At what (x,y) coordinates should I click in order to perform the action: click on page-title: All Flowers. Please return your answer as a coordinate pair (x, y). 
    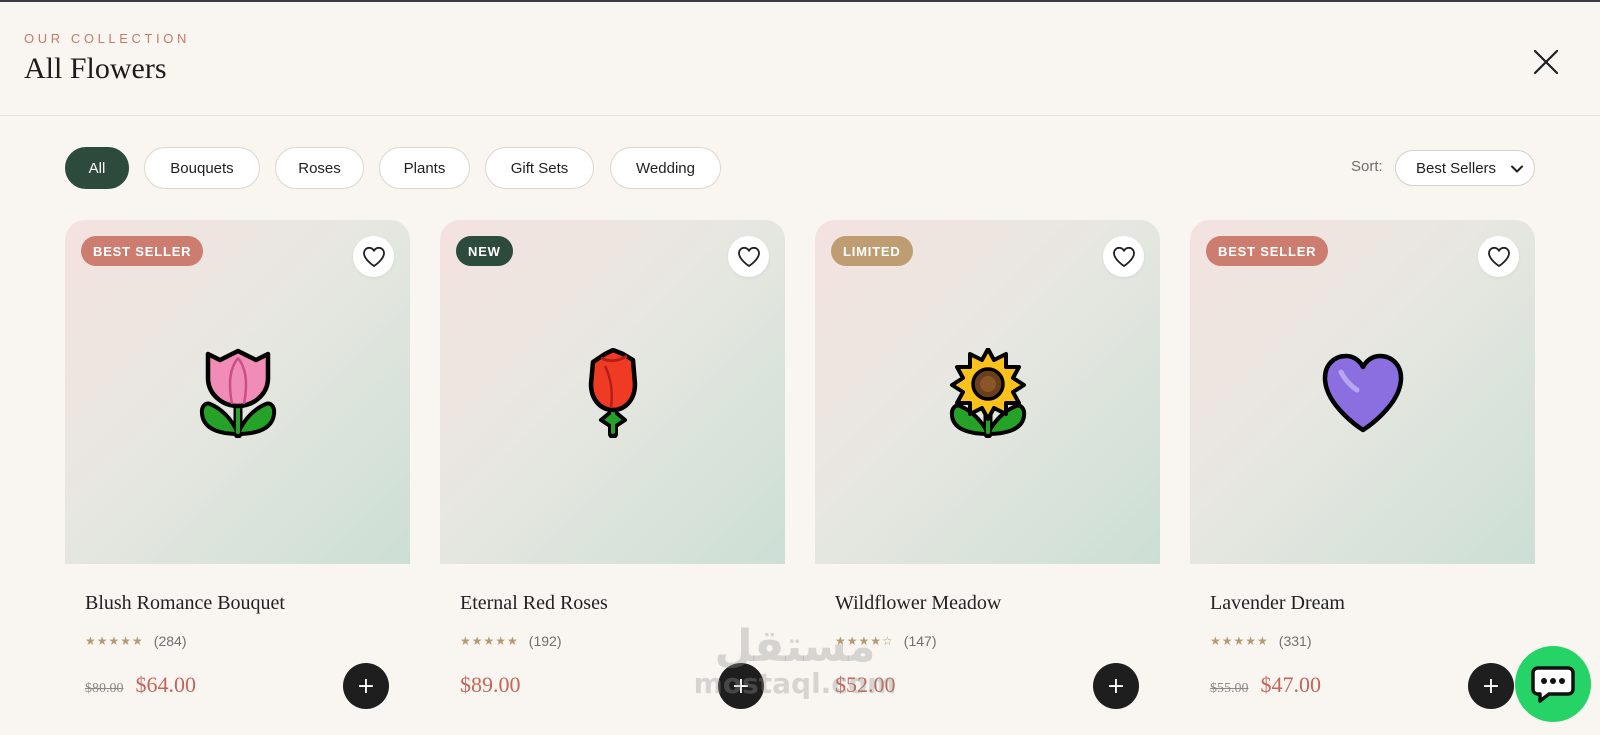
    Looking at the image, I should click on (95, 68).